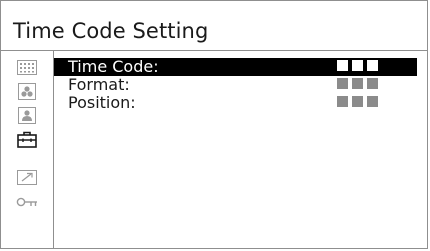 Image resolution: width=430 pixels, height=251 pixels. What do you see at coordinates (99, 84) in the screenshot?
I see `menu-item-label: Format:` at bounding box center [99, 84].